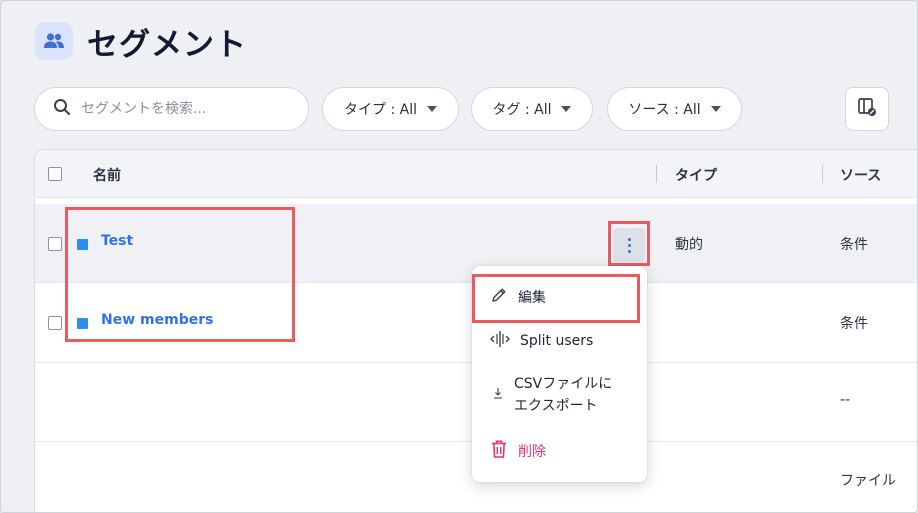 This screenshot has width=918, height=513. What do you see at coordinates (54, 41) in the screenshot?
I see `users-icon` at bounding box center [54, 41].